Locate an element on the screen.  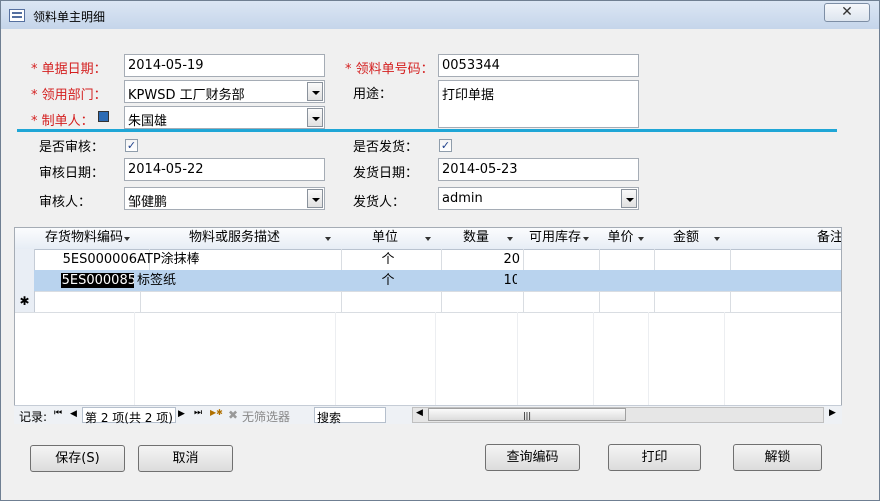
cell-code: 5ES000006 is located at coordinates (92, 260).